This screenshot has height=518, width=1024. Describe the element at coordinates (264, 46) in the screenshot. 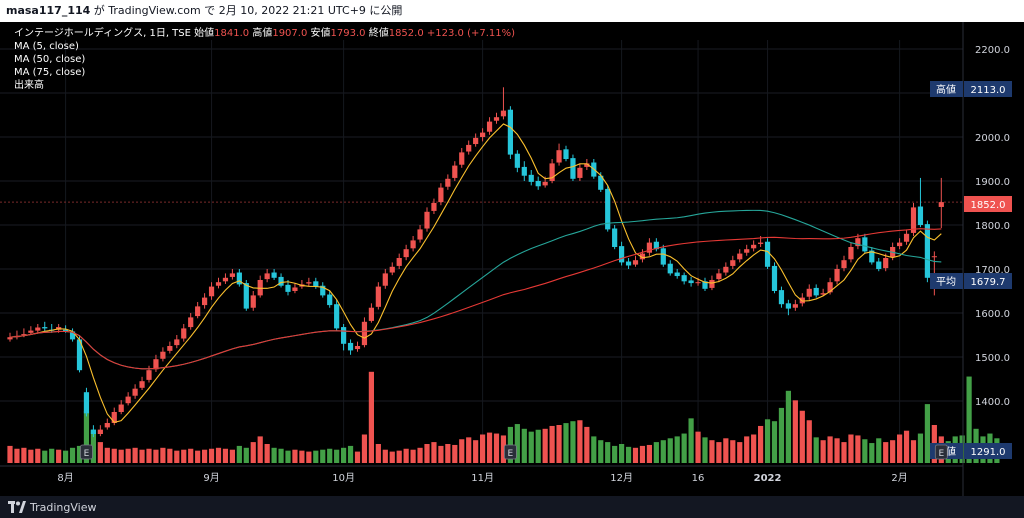

I see `legend-ma5: MA (5, close)` at that location.